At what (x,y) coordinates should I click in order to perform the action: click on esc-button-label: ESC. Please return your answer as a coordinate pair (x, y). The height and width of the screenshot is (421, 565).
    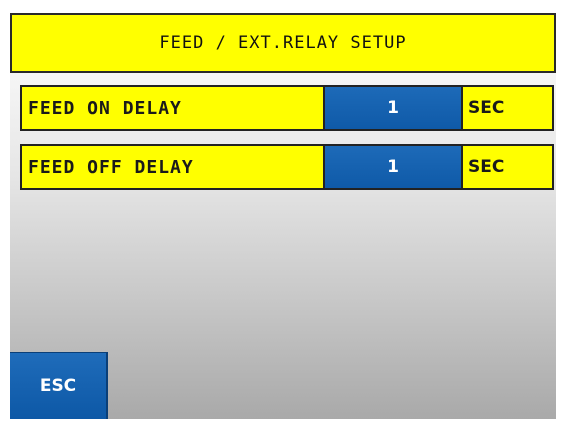
    Looking at the image, I should click on (58, 386).